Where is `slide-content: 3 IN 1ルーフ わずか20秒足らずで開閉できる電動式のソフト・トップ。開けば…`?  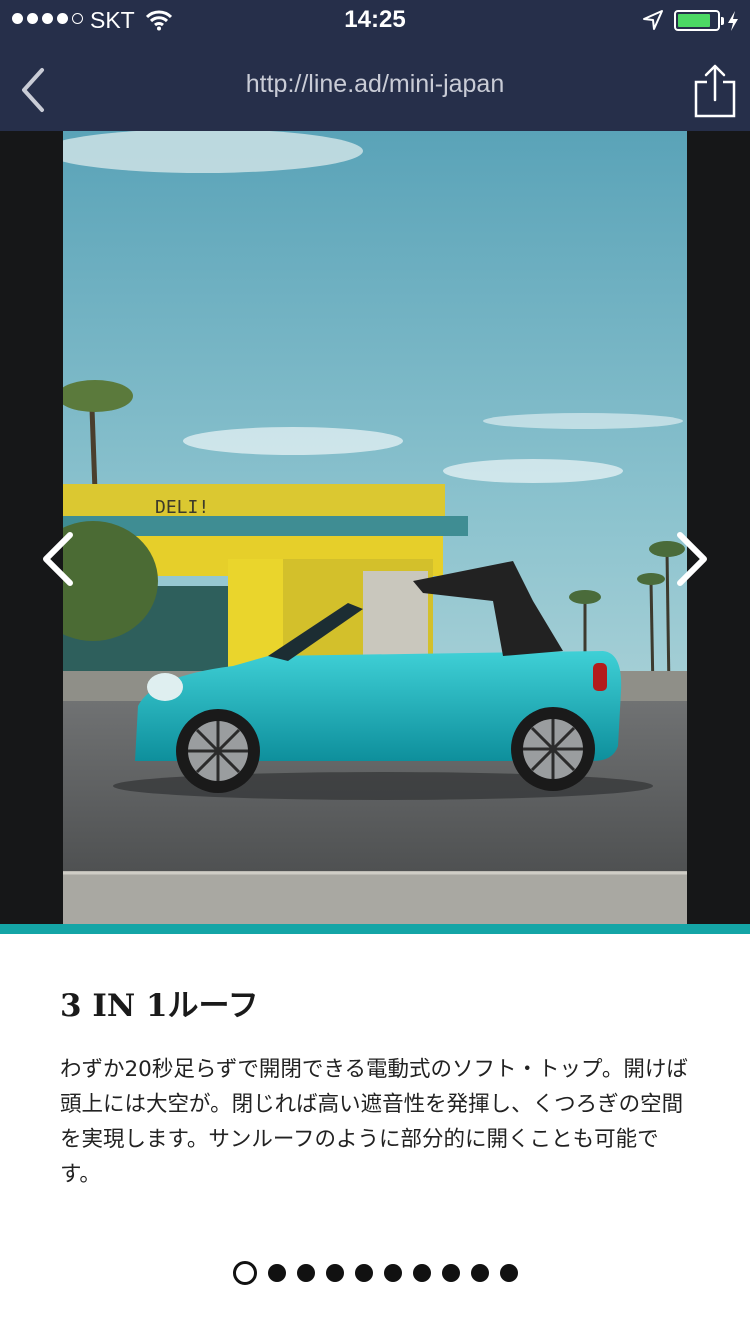
slide-content: 3 IN 1ルーフ わずか20秒足らずで開閉できる電動式のソフト・トップ。開けば… is located at coordinates (375, 1088).